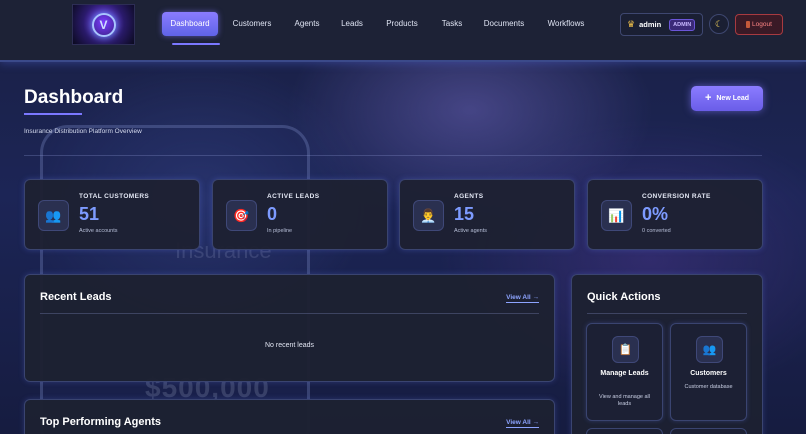 This screenshot has height=434, width=806. I want to click on theme-toggle-button: ☾, so click(719, 24).